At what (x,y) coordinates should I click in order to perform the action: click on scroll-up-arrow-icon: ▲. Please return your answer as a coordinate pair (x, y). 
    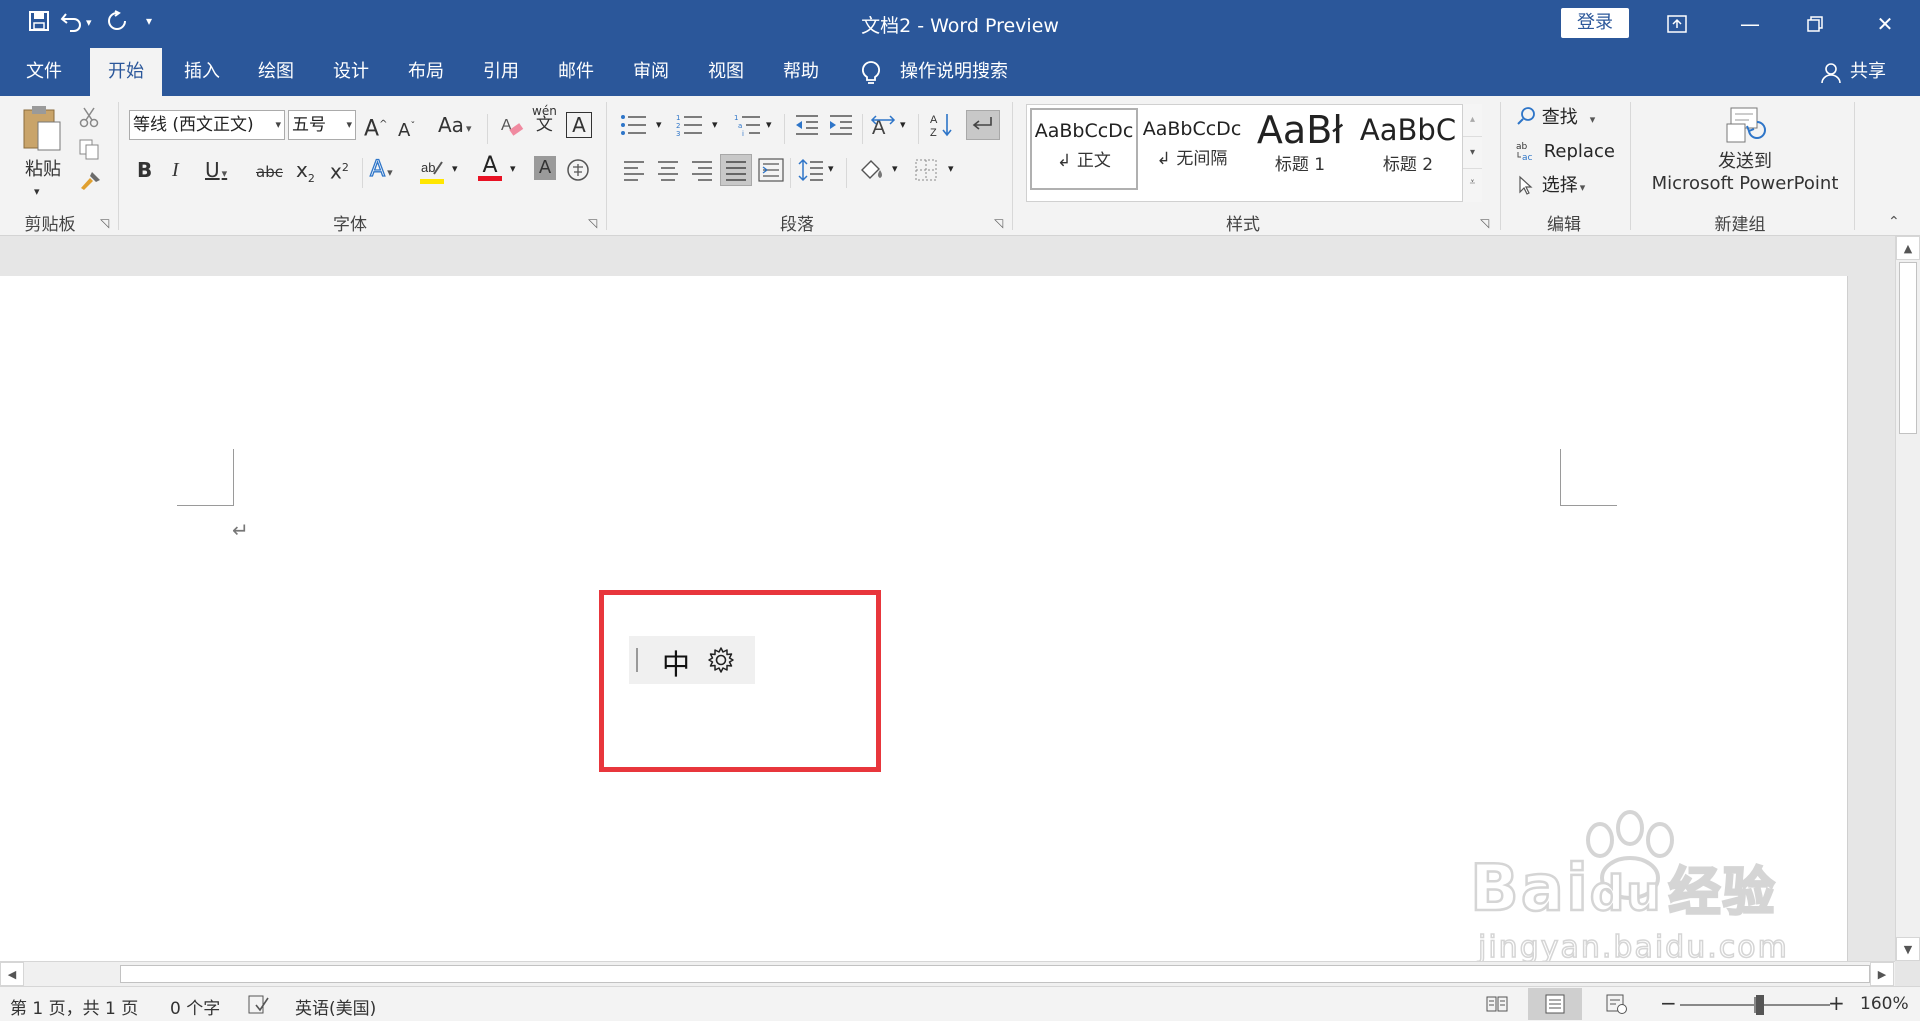
    Looking at the image, I should click on (1908, 248).